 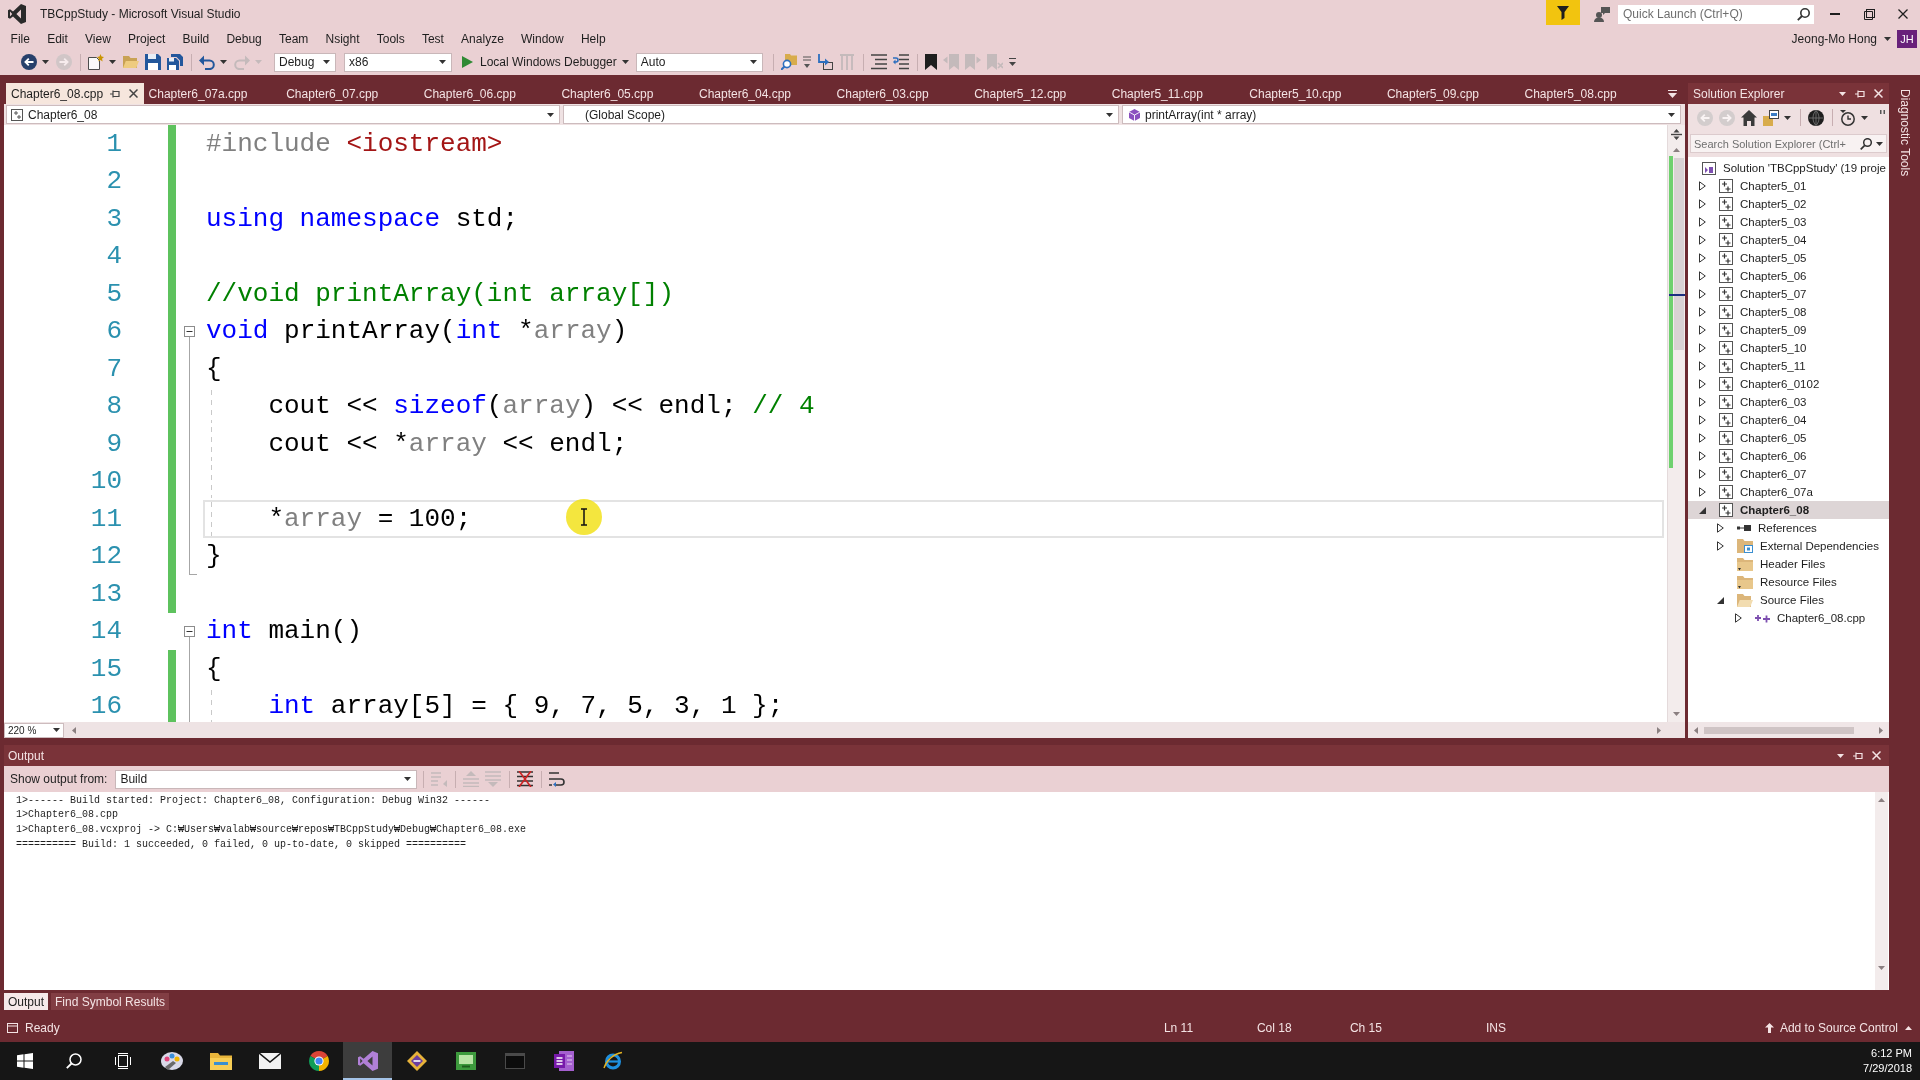 What do you see at coordinates (1788, 438) in the screenshot?
I see `tree-item: Chapter6_05` at bounding box center [1788, 438].